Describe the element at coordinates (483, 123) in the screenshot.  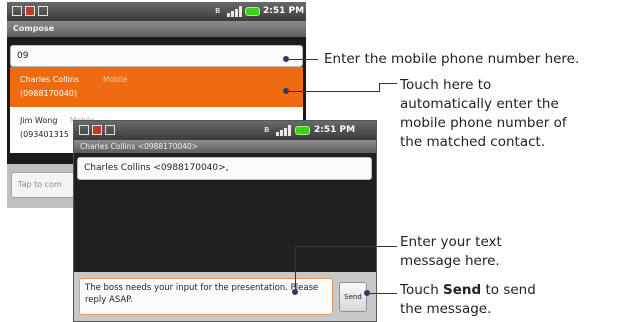
I see `callout-line-text: mobile phone number of` at that location.